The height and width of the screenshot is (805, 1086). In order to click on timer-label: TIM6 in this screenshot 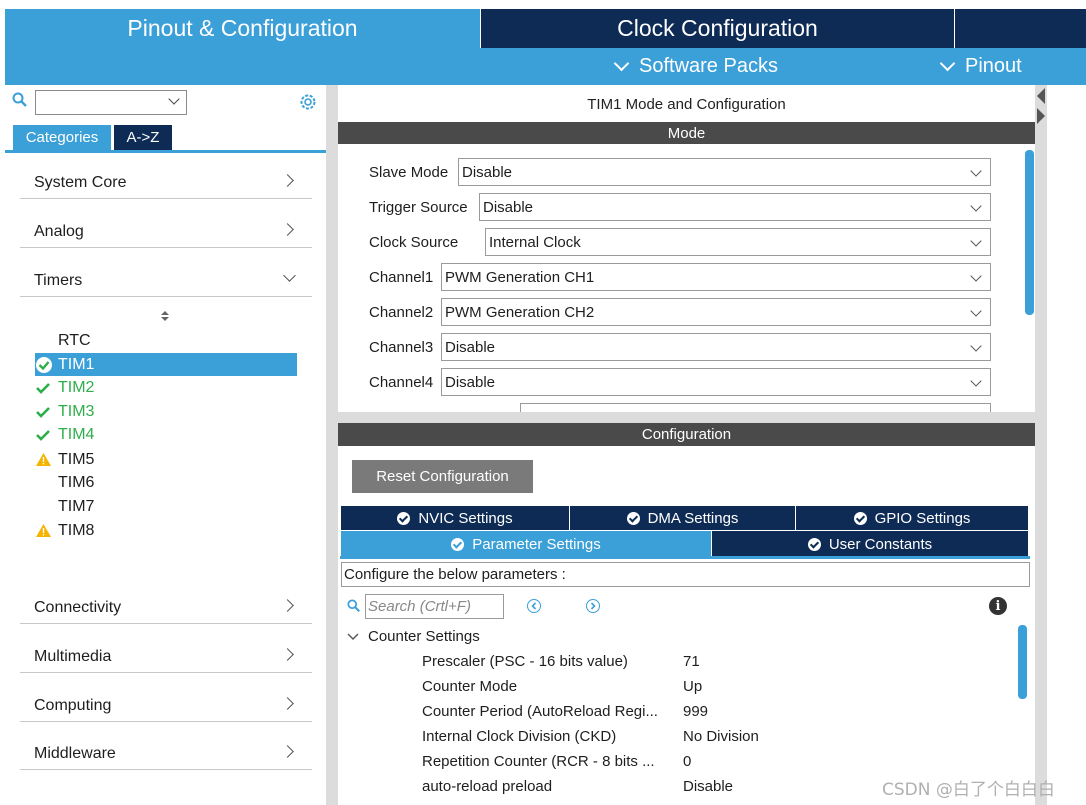, I will do `click(76, 482)`.